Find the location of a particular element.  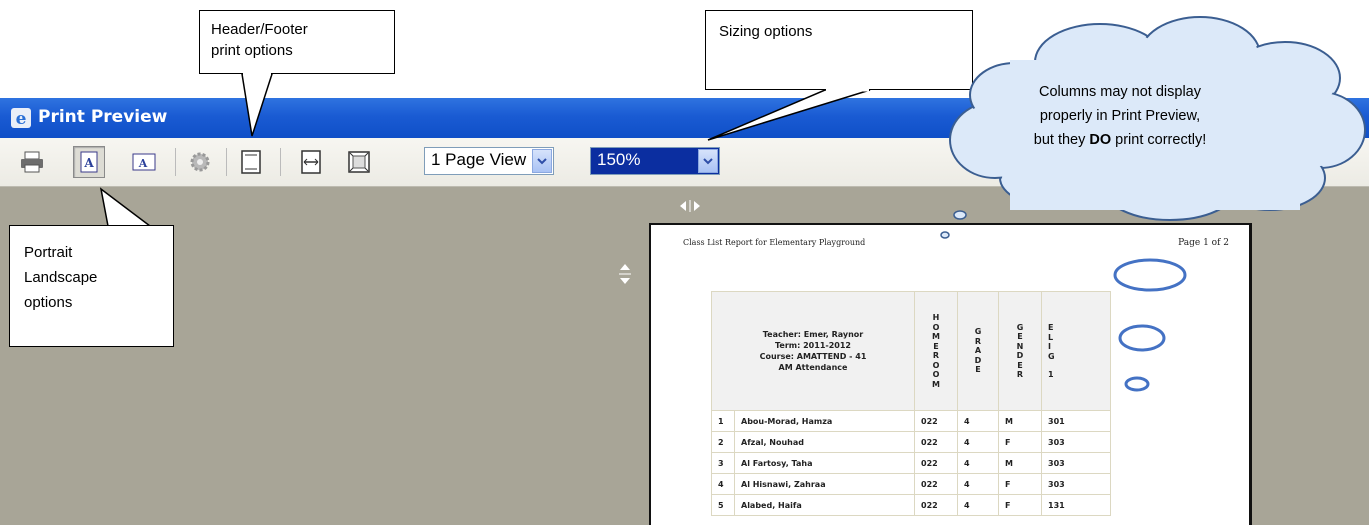

cloud-line3: but they DO print correctly! is located at coordinates (1120, 140).